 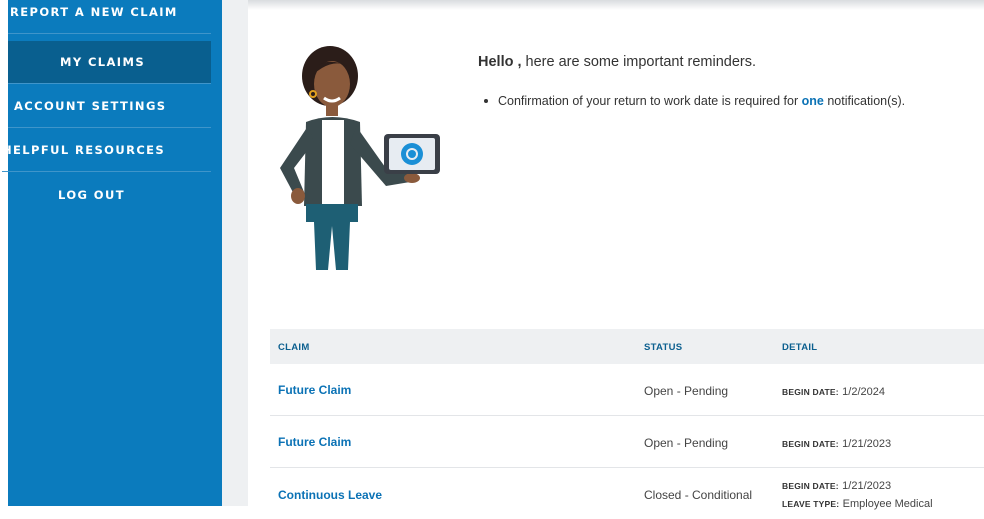 I want to click on leave-type-label: LEAVE TYPE:, so click(x=811, y=504).